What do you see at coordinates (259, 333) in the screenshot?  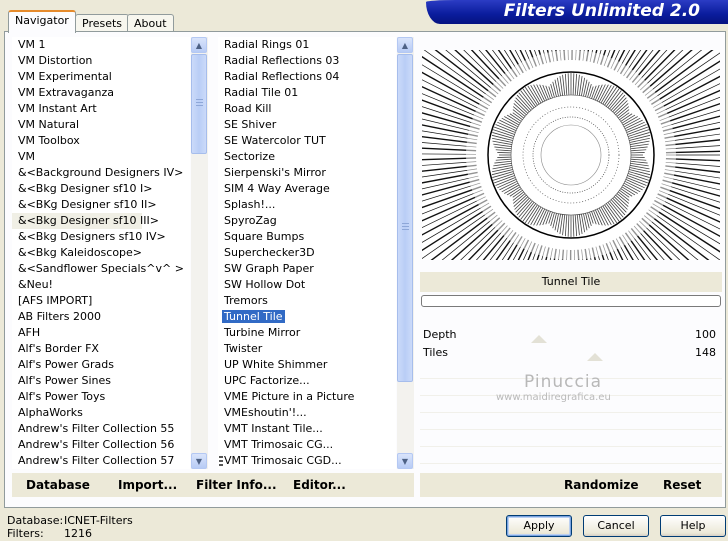 I see `filter-list-item: Turbine Mirror` at bounding box center [259, 333].